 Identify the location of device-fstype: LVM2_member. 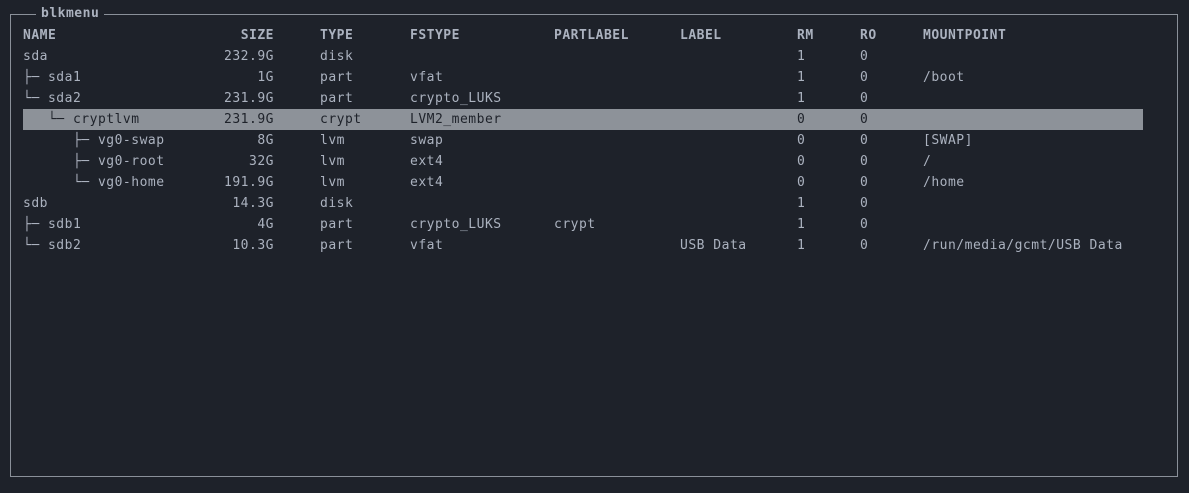
(456, 119).